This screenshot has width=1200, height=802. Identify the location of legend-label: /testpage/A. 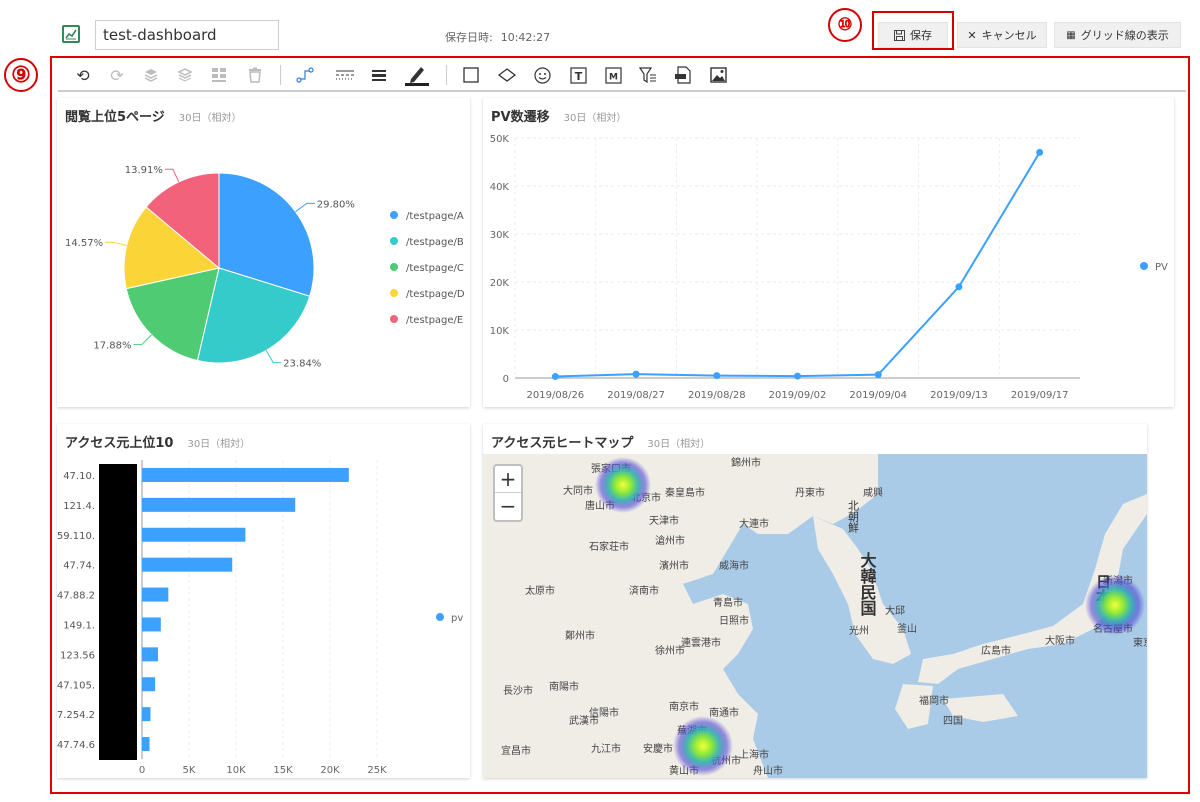
(435, 216).